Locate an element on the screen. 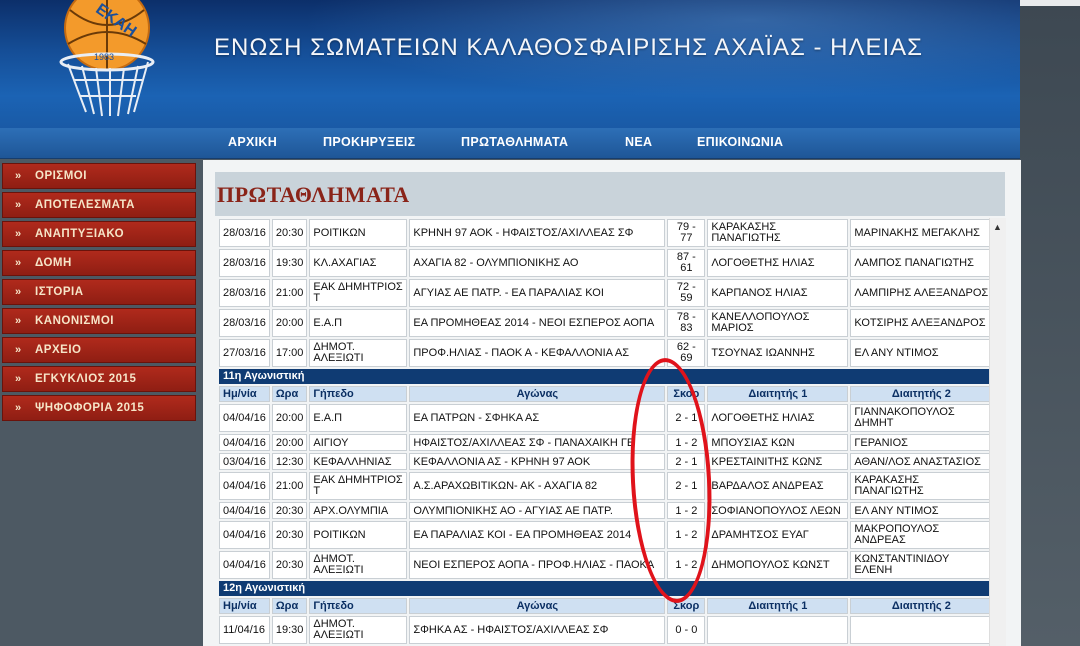  table-cell: ΑΡΧ.ΟΛΥΜΠΙΑ is located at coordinates (358, 510).